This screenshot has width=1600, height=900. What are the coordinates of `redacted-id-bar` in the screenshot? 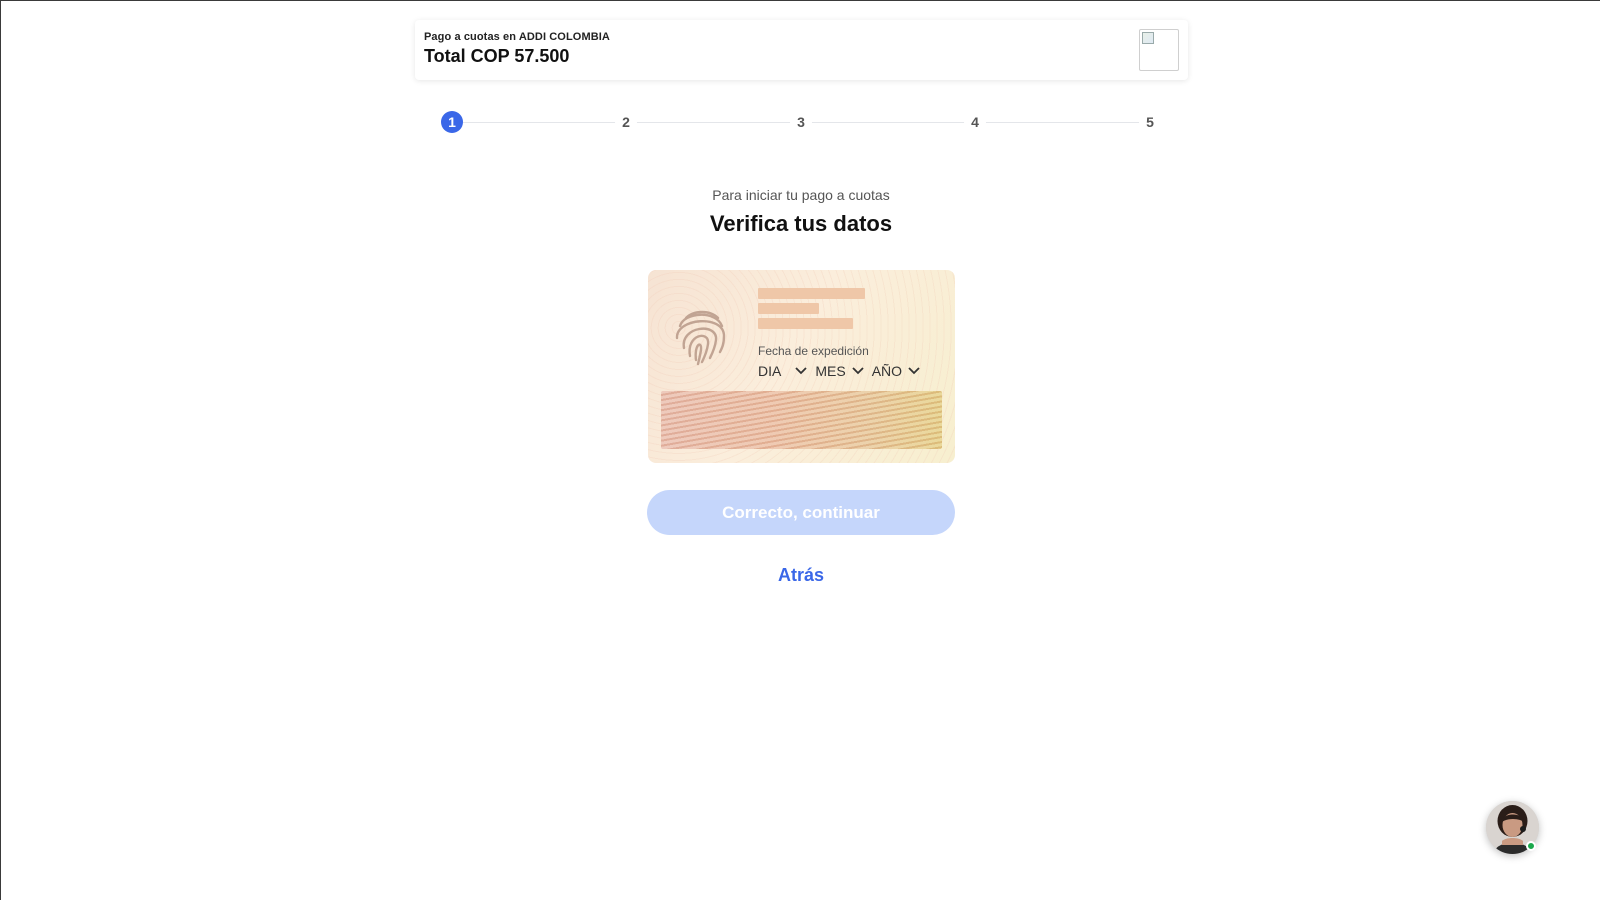 It's located at (788, 308).